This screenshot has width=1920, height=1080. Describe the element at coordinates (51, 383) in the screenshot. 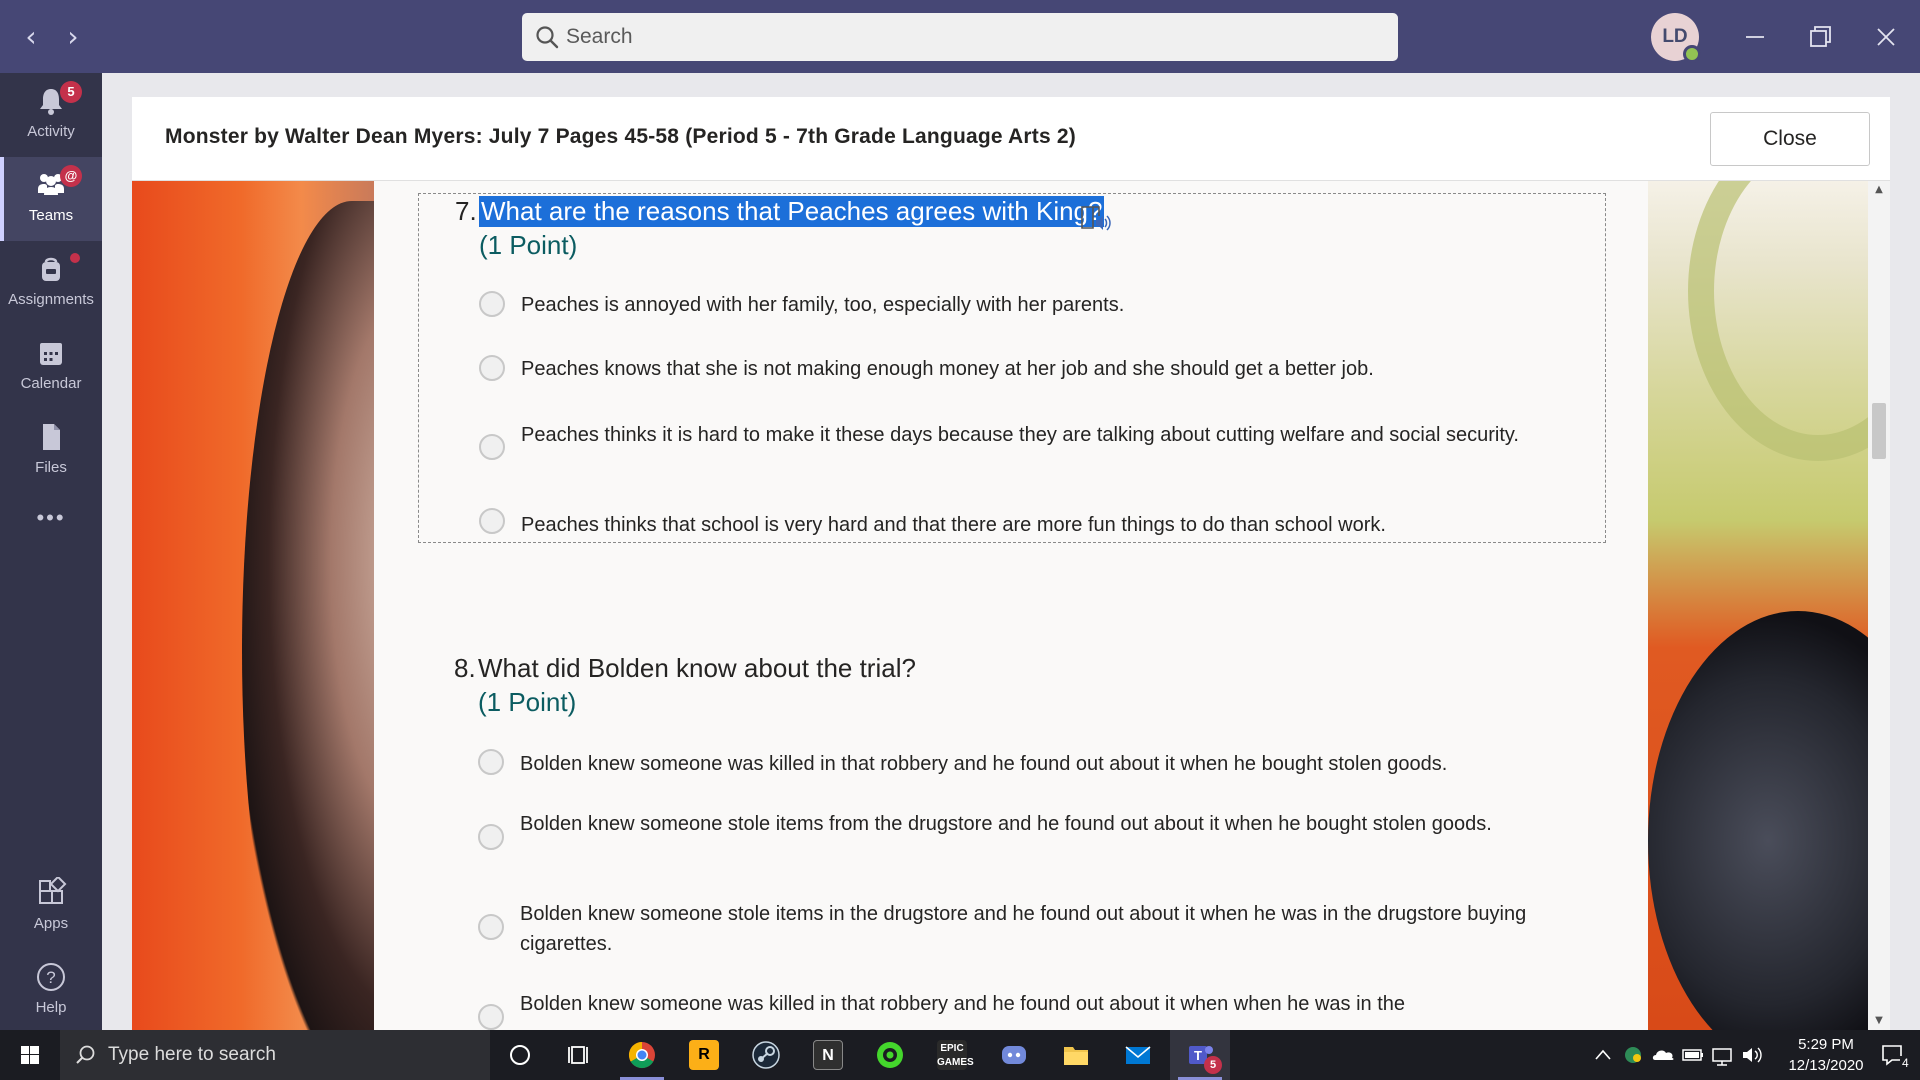

I see `rail-label-calendar: Calendar` at that location.